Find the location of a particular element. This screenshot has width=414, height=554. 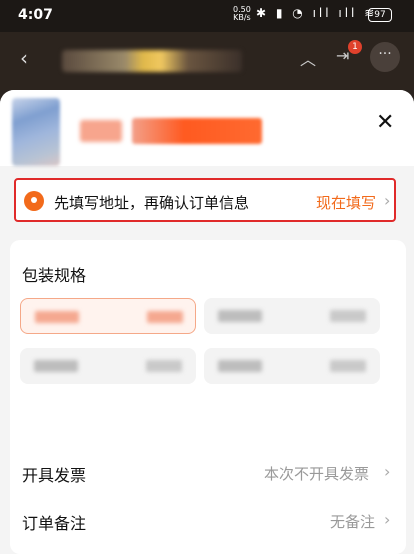

remark-row: 订单备注 无备注 › is located at coordinates (208, 520).